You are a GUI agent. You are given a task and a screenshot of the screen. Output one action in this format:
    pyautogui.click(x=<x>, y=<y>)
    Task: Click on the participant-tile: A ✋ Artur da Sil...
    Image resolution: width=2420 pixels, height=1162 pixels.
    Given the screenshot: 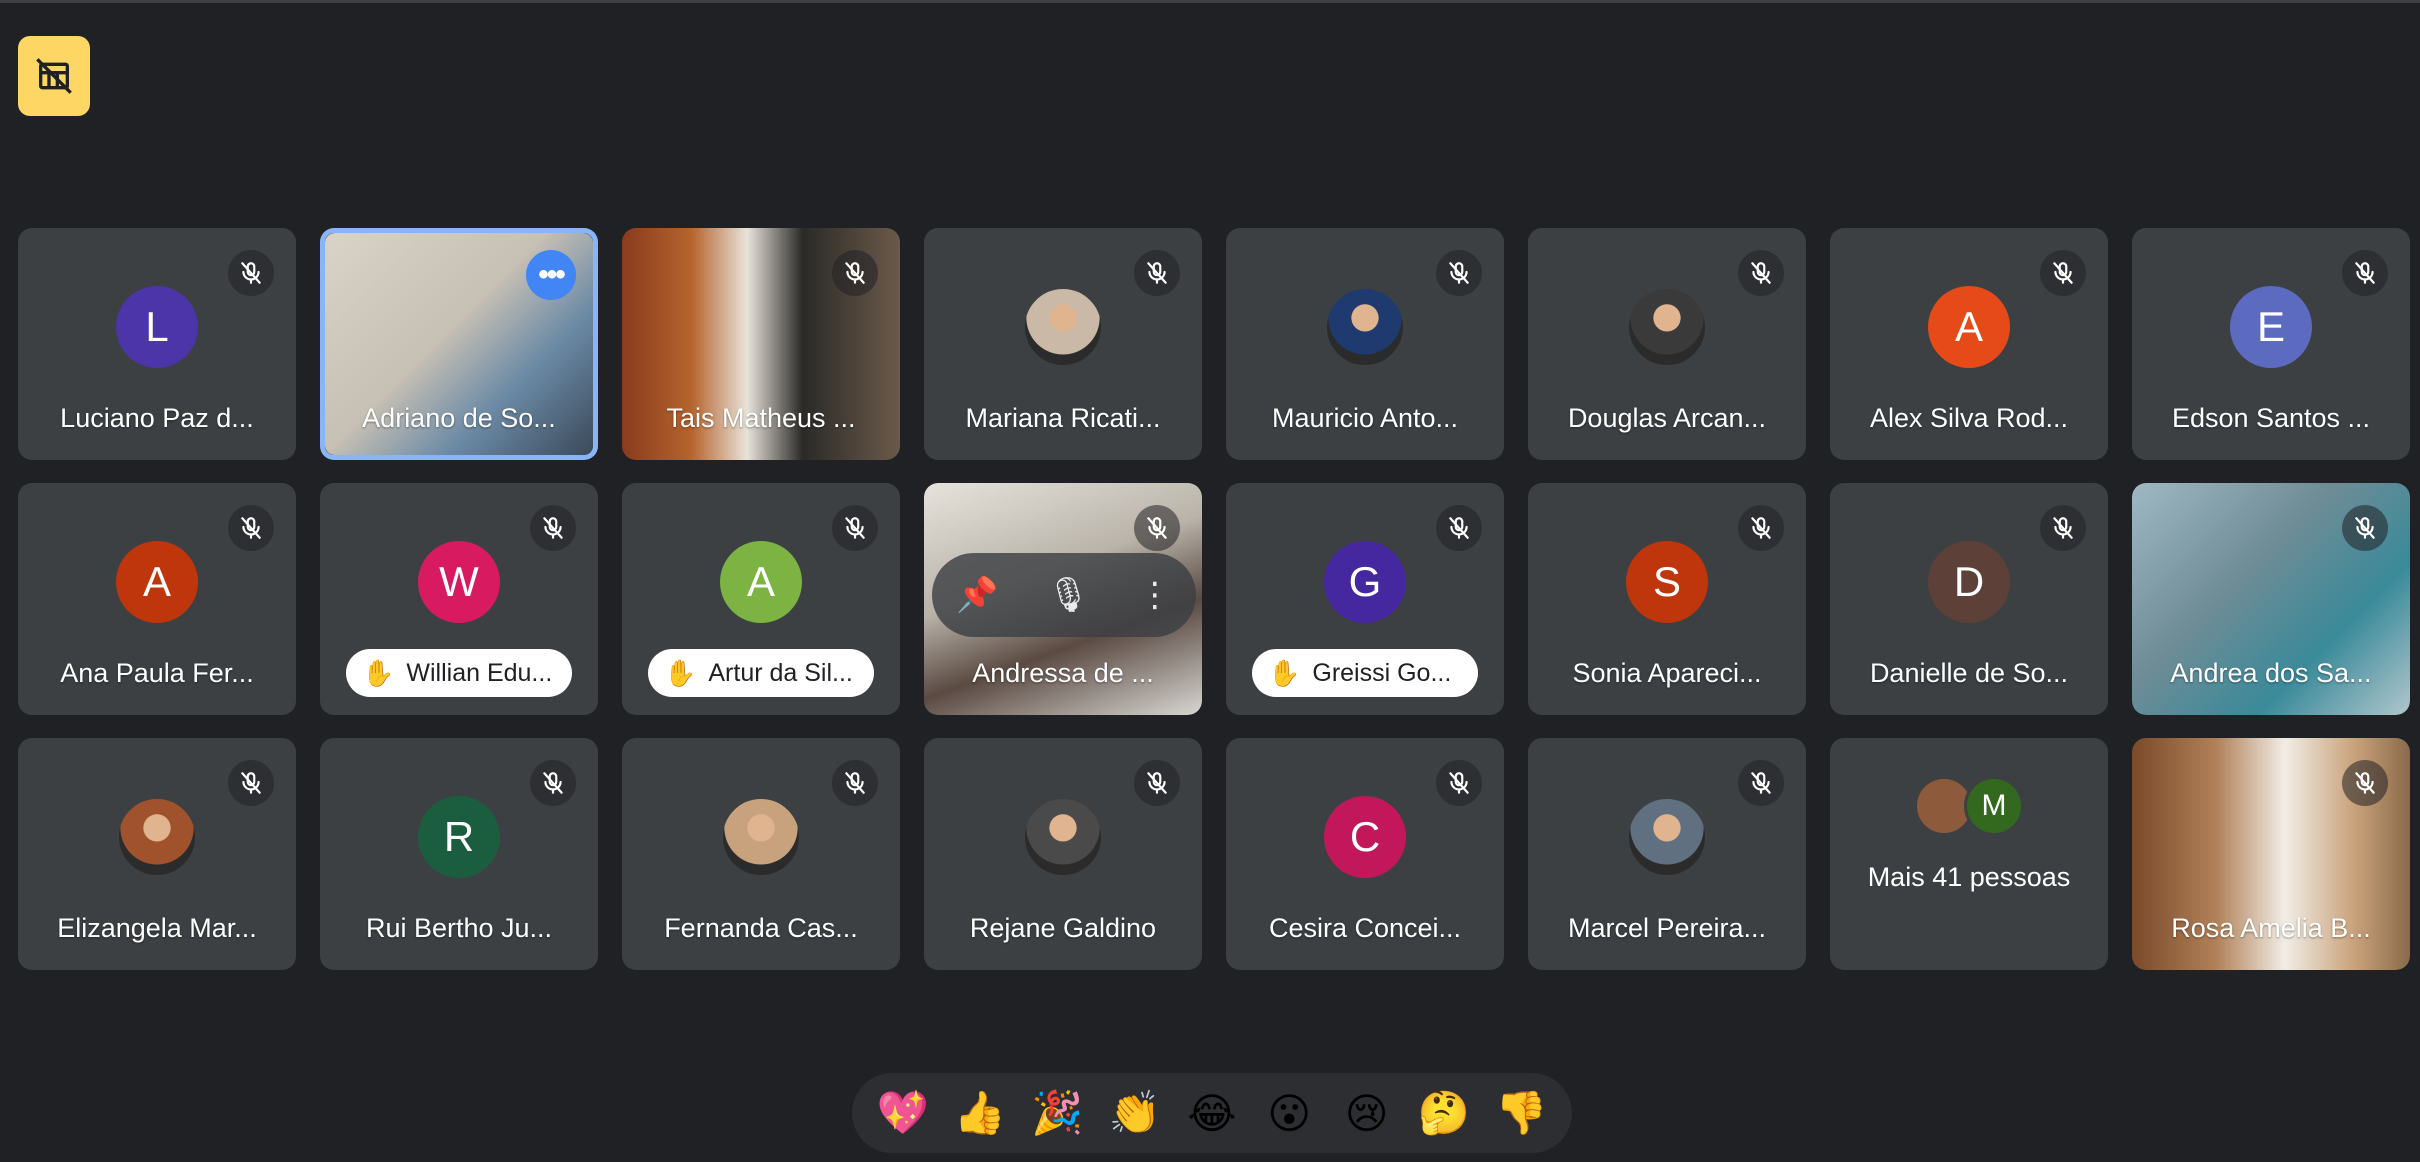 What is the action you would take?
    pyautogui.click(x=761, y=599)
    